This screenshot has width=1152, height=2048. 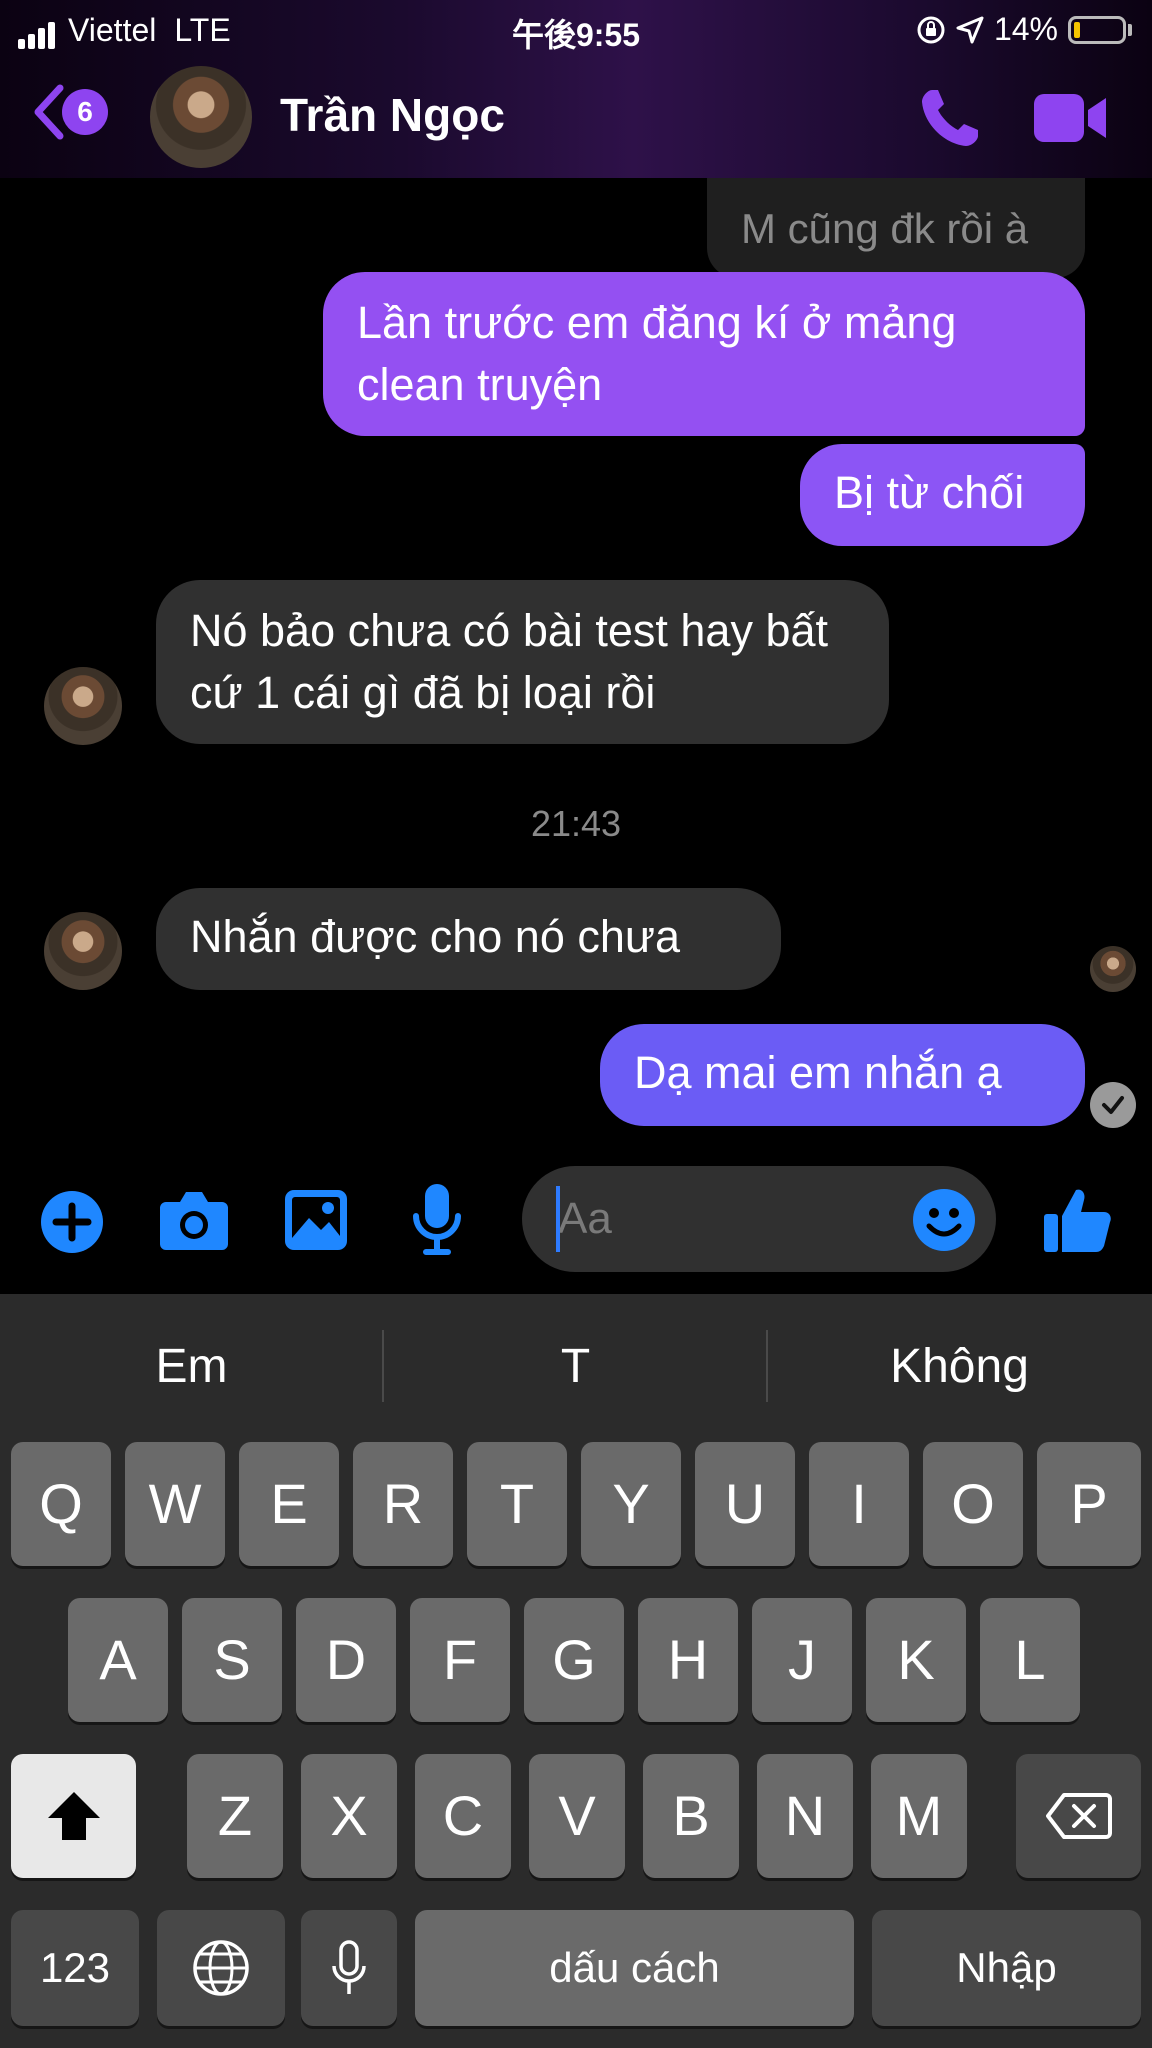 I want to click on key: Q, so click(x=61, y=1504).